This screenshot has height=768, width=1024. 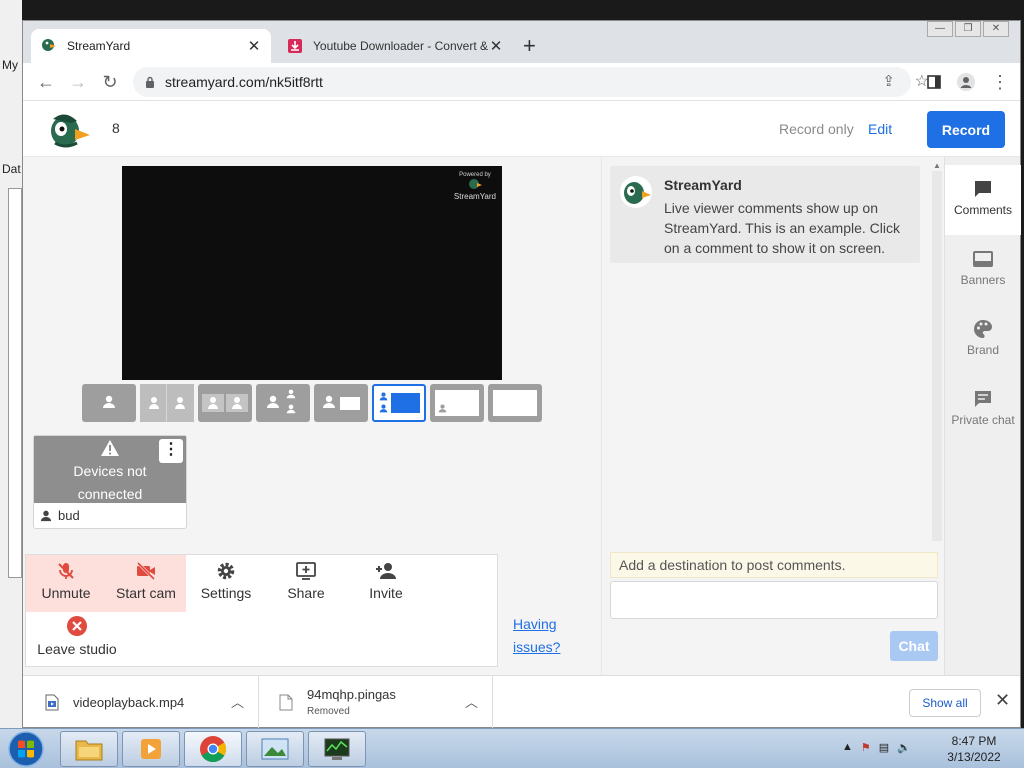 What do you see at coordinates (914, 646) in the screenshot?
I see `chat-send-button: Chat` at bounding box center [914, 646].